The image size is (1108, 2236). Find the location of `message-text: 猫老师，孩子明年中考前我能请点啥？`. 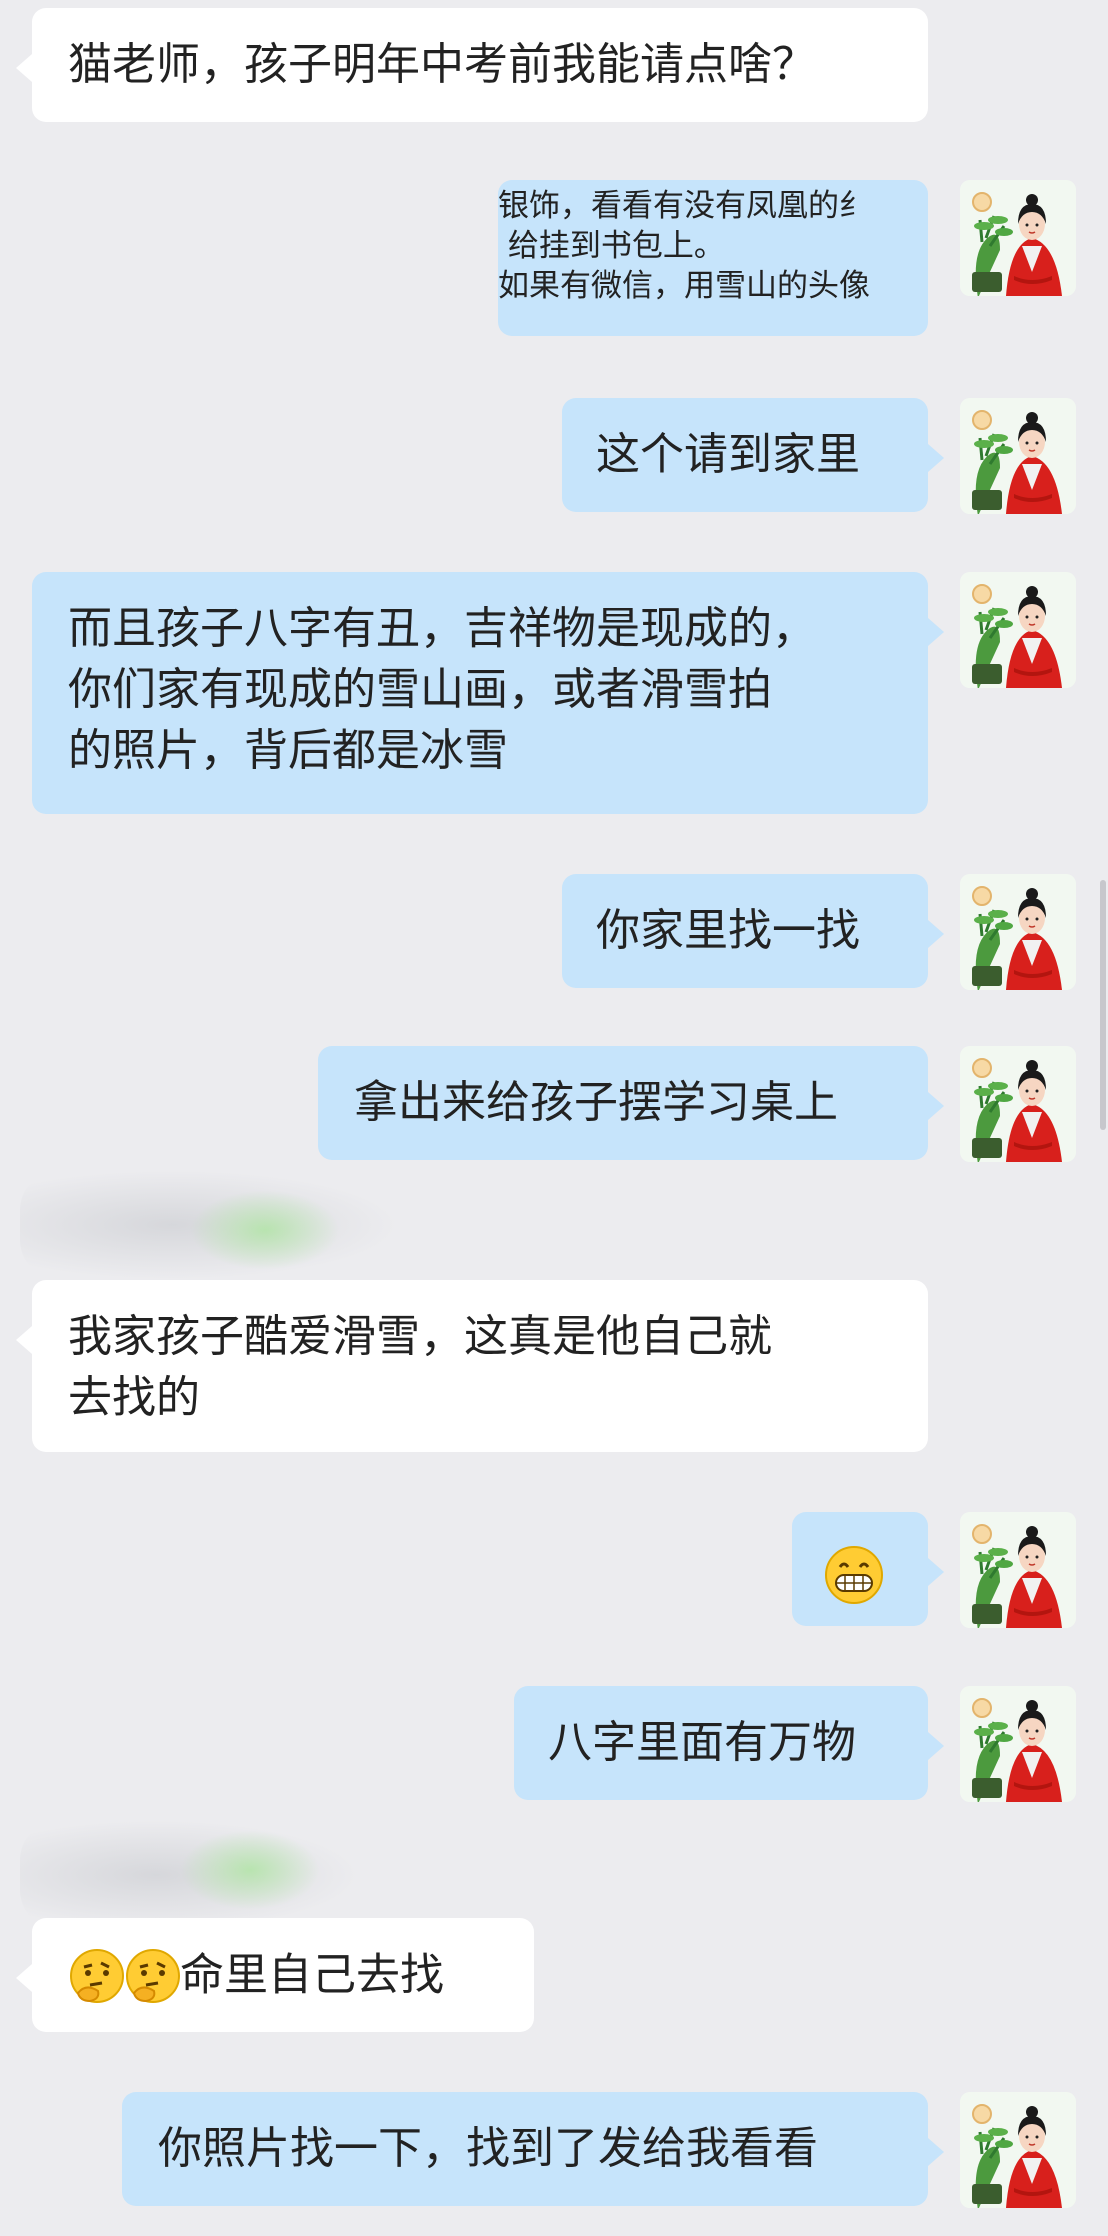

message-text: 猫老师，孩子明年中考前我能请点啥？ is located at coordinates (442, 64).